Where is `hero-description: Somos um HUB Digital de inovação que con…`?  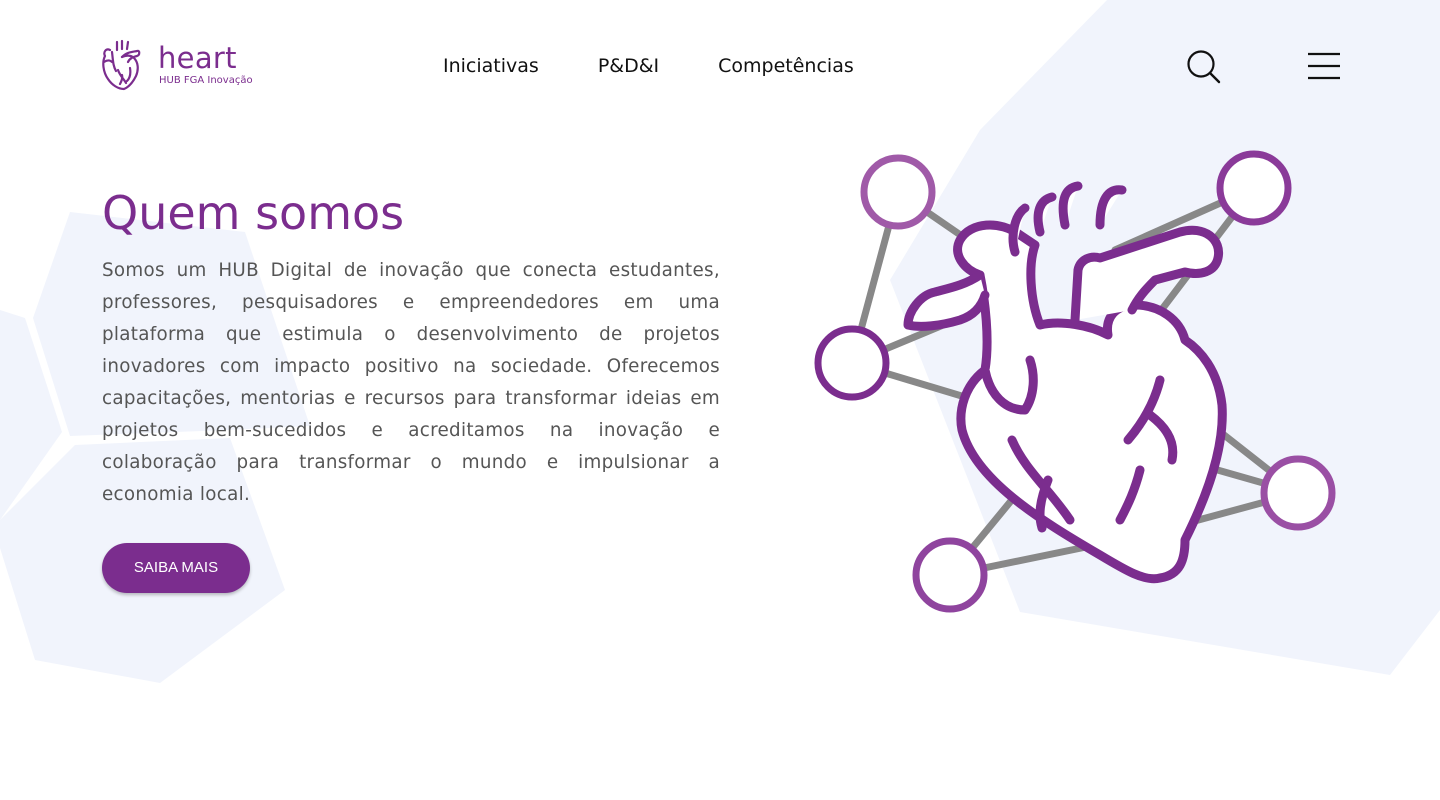
hero-description: Somos um HUB Digital de inovação que con… is located at coordinates (411, 382).